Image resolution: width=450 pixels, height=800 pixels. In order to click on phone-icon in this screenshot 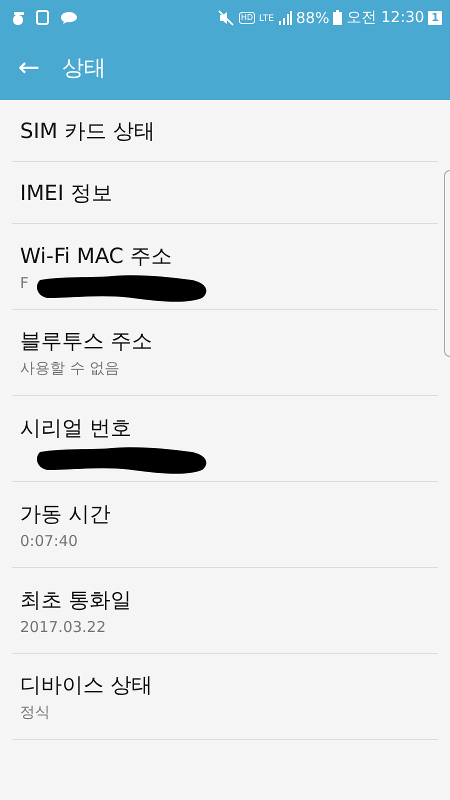, I will do `click(43, 18)`.